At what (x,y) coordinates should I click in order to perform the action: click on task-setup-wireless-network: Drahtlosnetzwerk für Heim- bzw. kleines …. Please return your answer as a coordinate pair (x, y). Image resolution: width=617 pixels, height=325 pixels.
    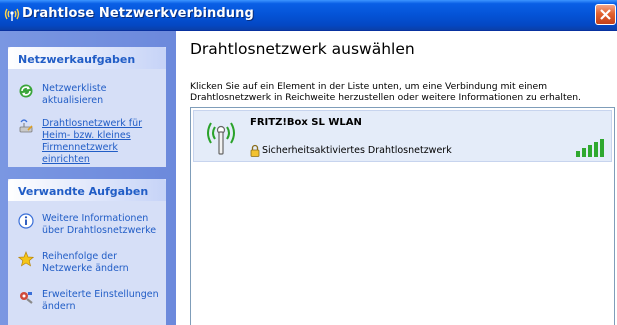
    Looking at the image, I should click on (93, 141).